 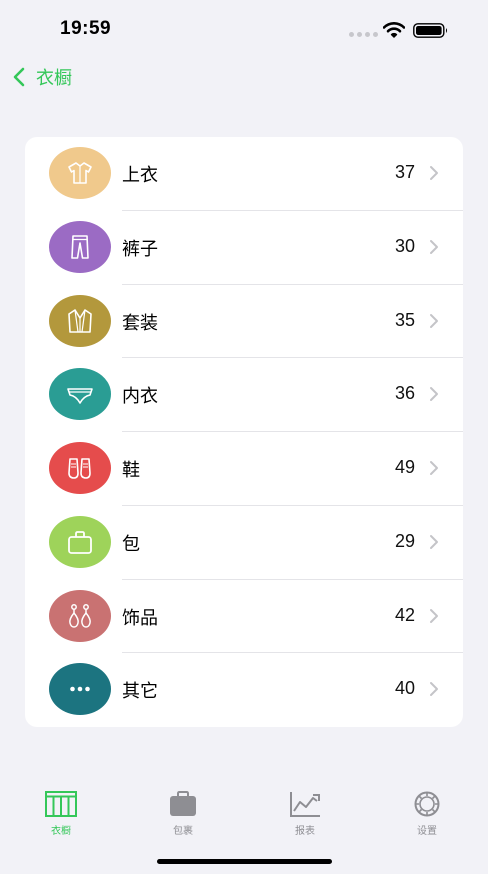 I want to click on category-count: 49, so click(x=404, y=467).